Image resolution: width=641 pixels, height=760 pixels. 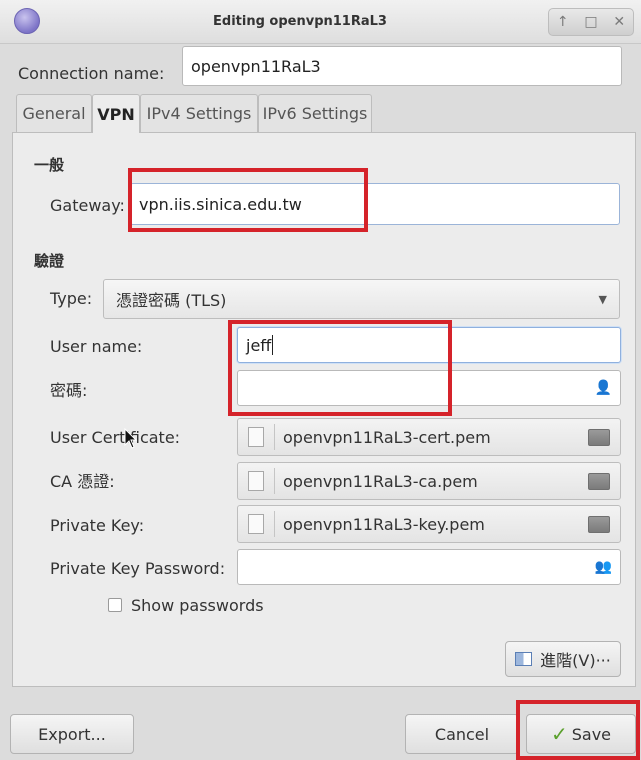 What do you see at coordinates (524, 659) in the screenshot?
I see `advanced-icon` at bounding box center [524, 659].